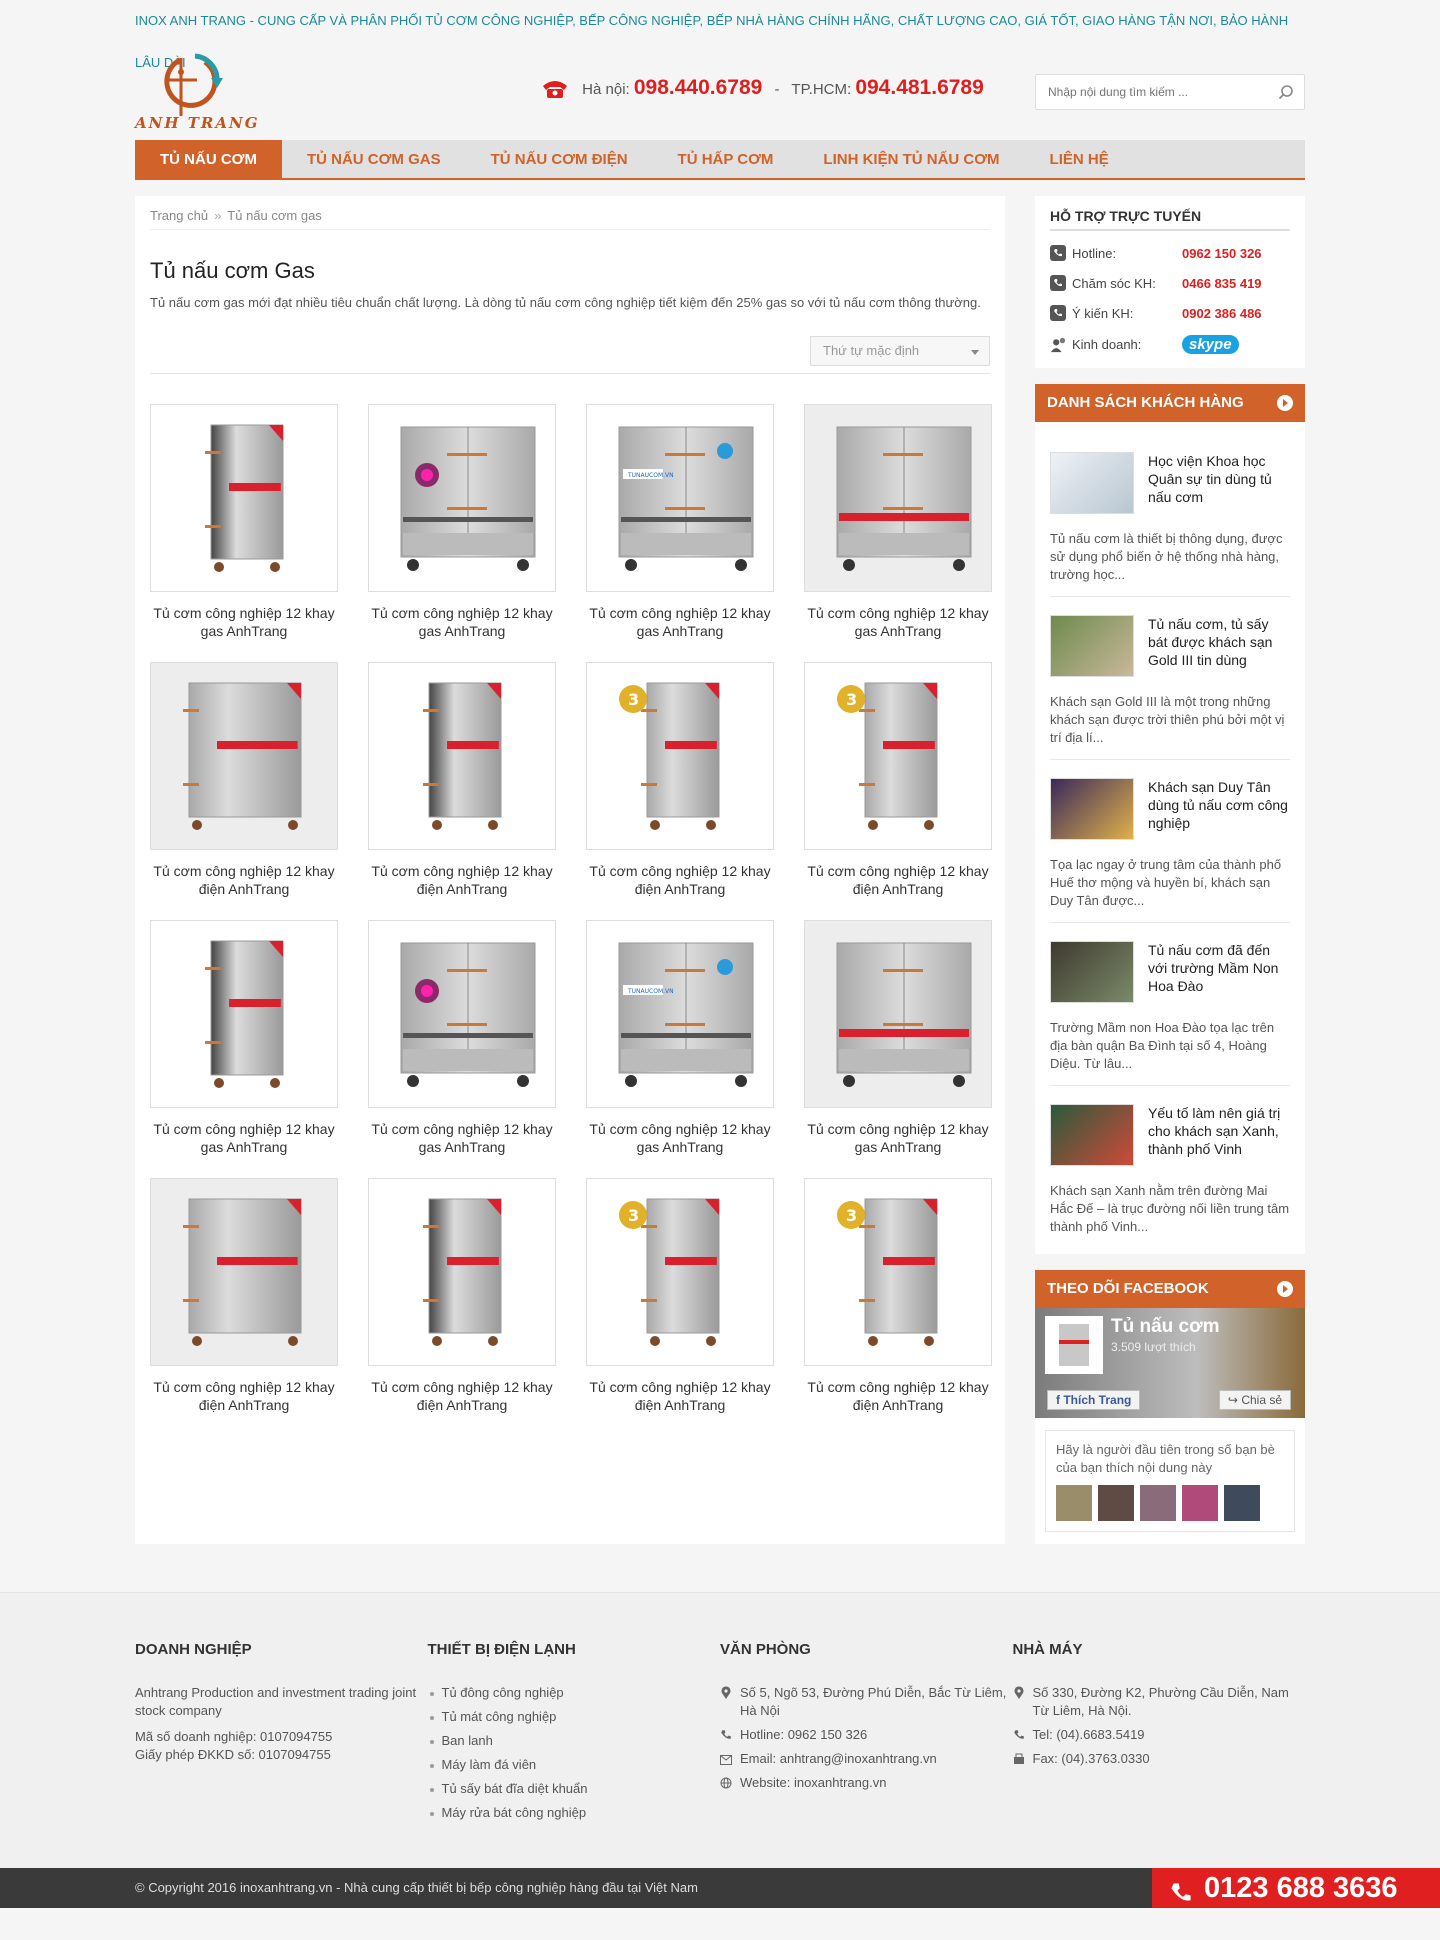 Image resolution: width=1440 pixels, height=1940 pixels. I want to click on footer-link: Tủ sấy bát đĩa diệt khuẩn, so click(574, 1789).